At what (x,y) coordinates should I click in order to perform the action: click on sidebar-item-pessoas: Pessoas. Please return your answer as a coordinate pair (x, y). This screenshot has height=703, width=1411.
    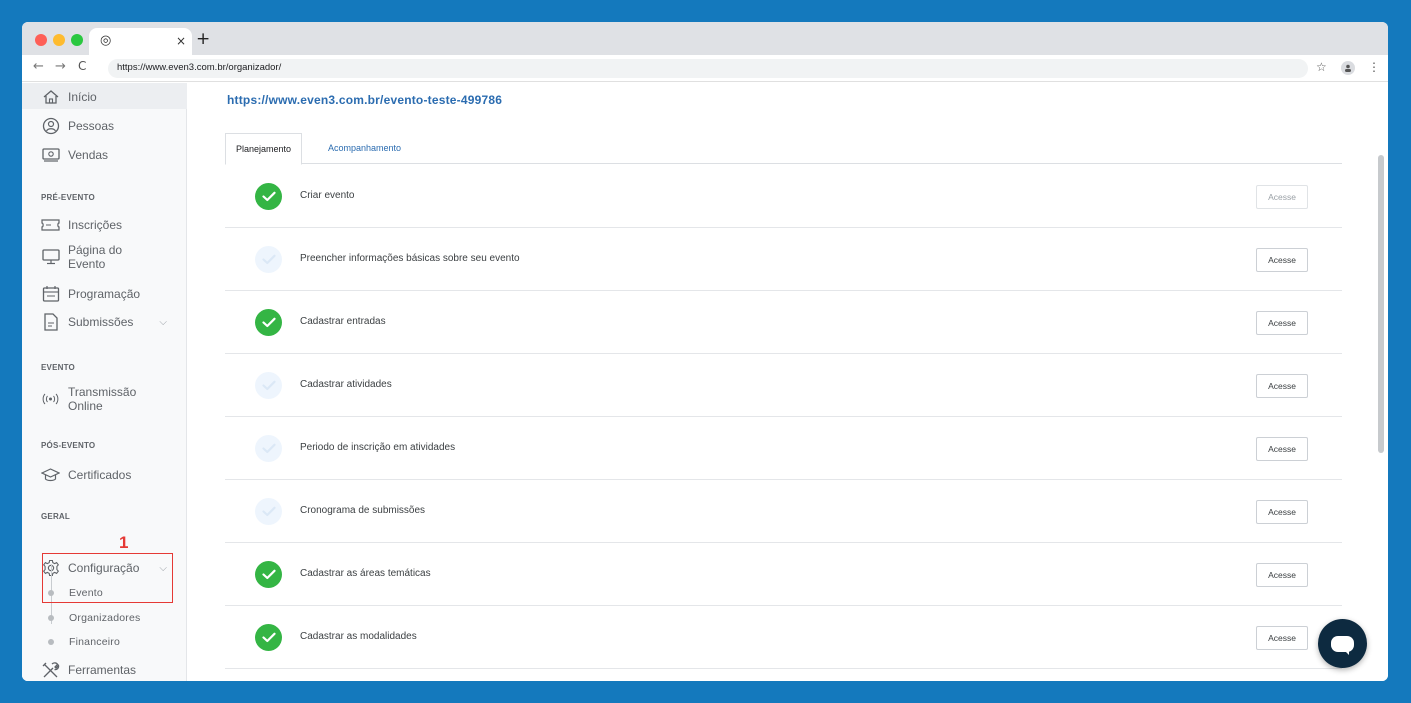
    Looking at the image, I should click on (104, 126).